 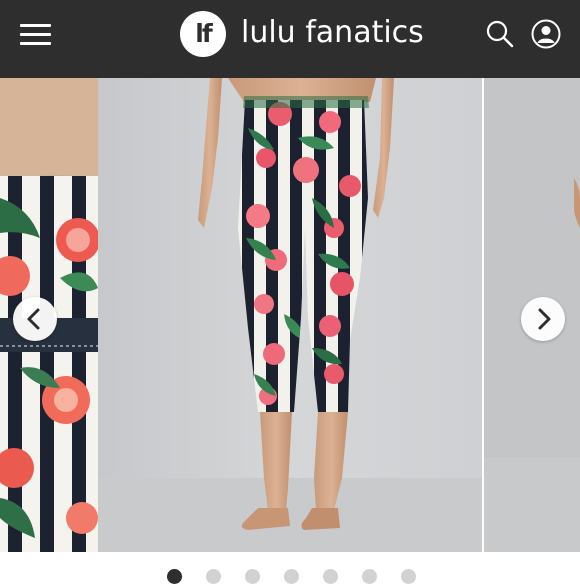 I want to click on user-account-icon, so click(x=546, y=34).